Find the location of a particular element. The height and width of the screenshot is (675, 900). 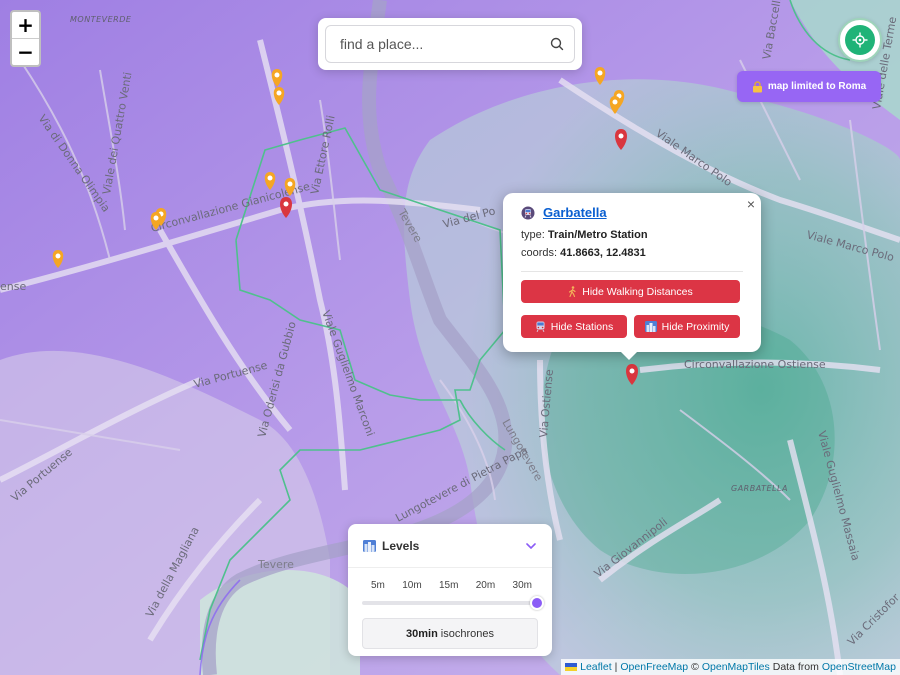

hide-stations-button: Hide Stations is located at coordinates (574, 326).